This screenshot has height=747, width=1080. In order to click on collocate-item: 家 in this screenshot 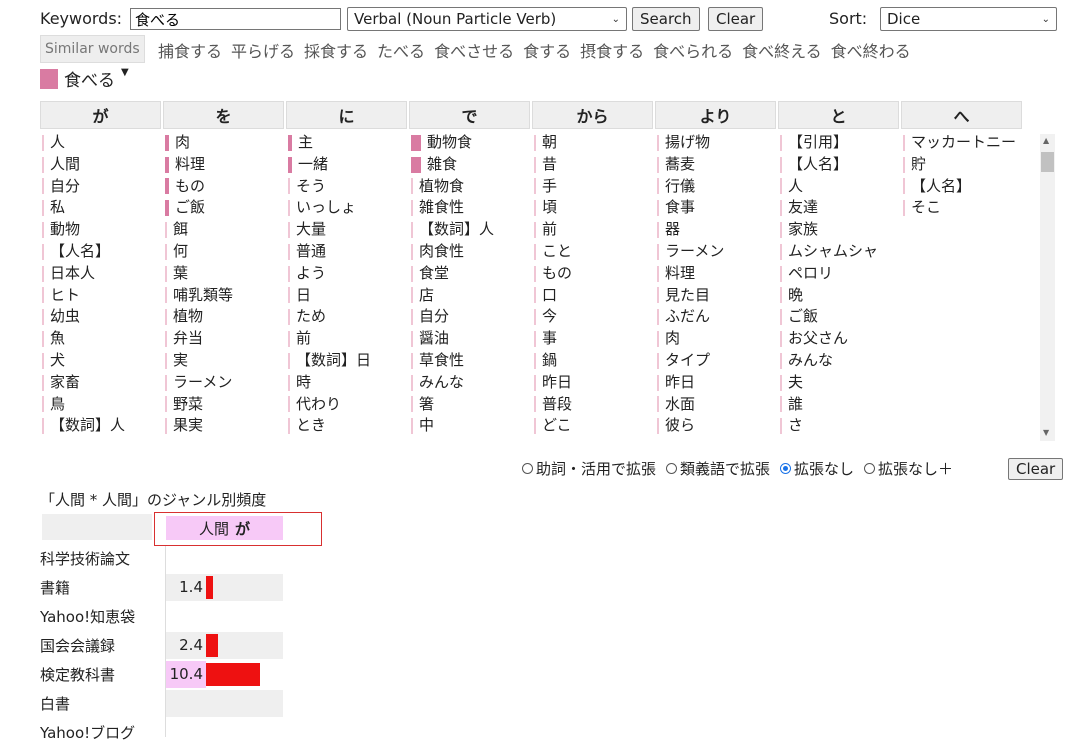, I will do `click(470, 438)`.